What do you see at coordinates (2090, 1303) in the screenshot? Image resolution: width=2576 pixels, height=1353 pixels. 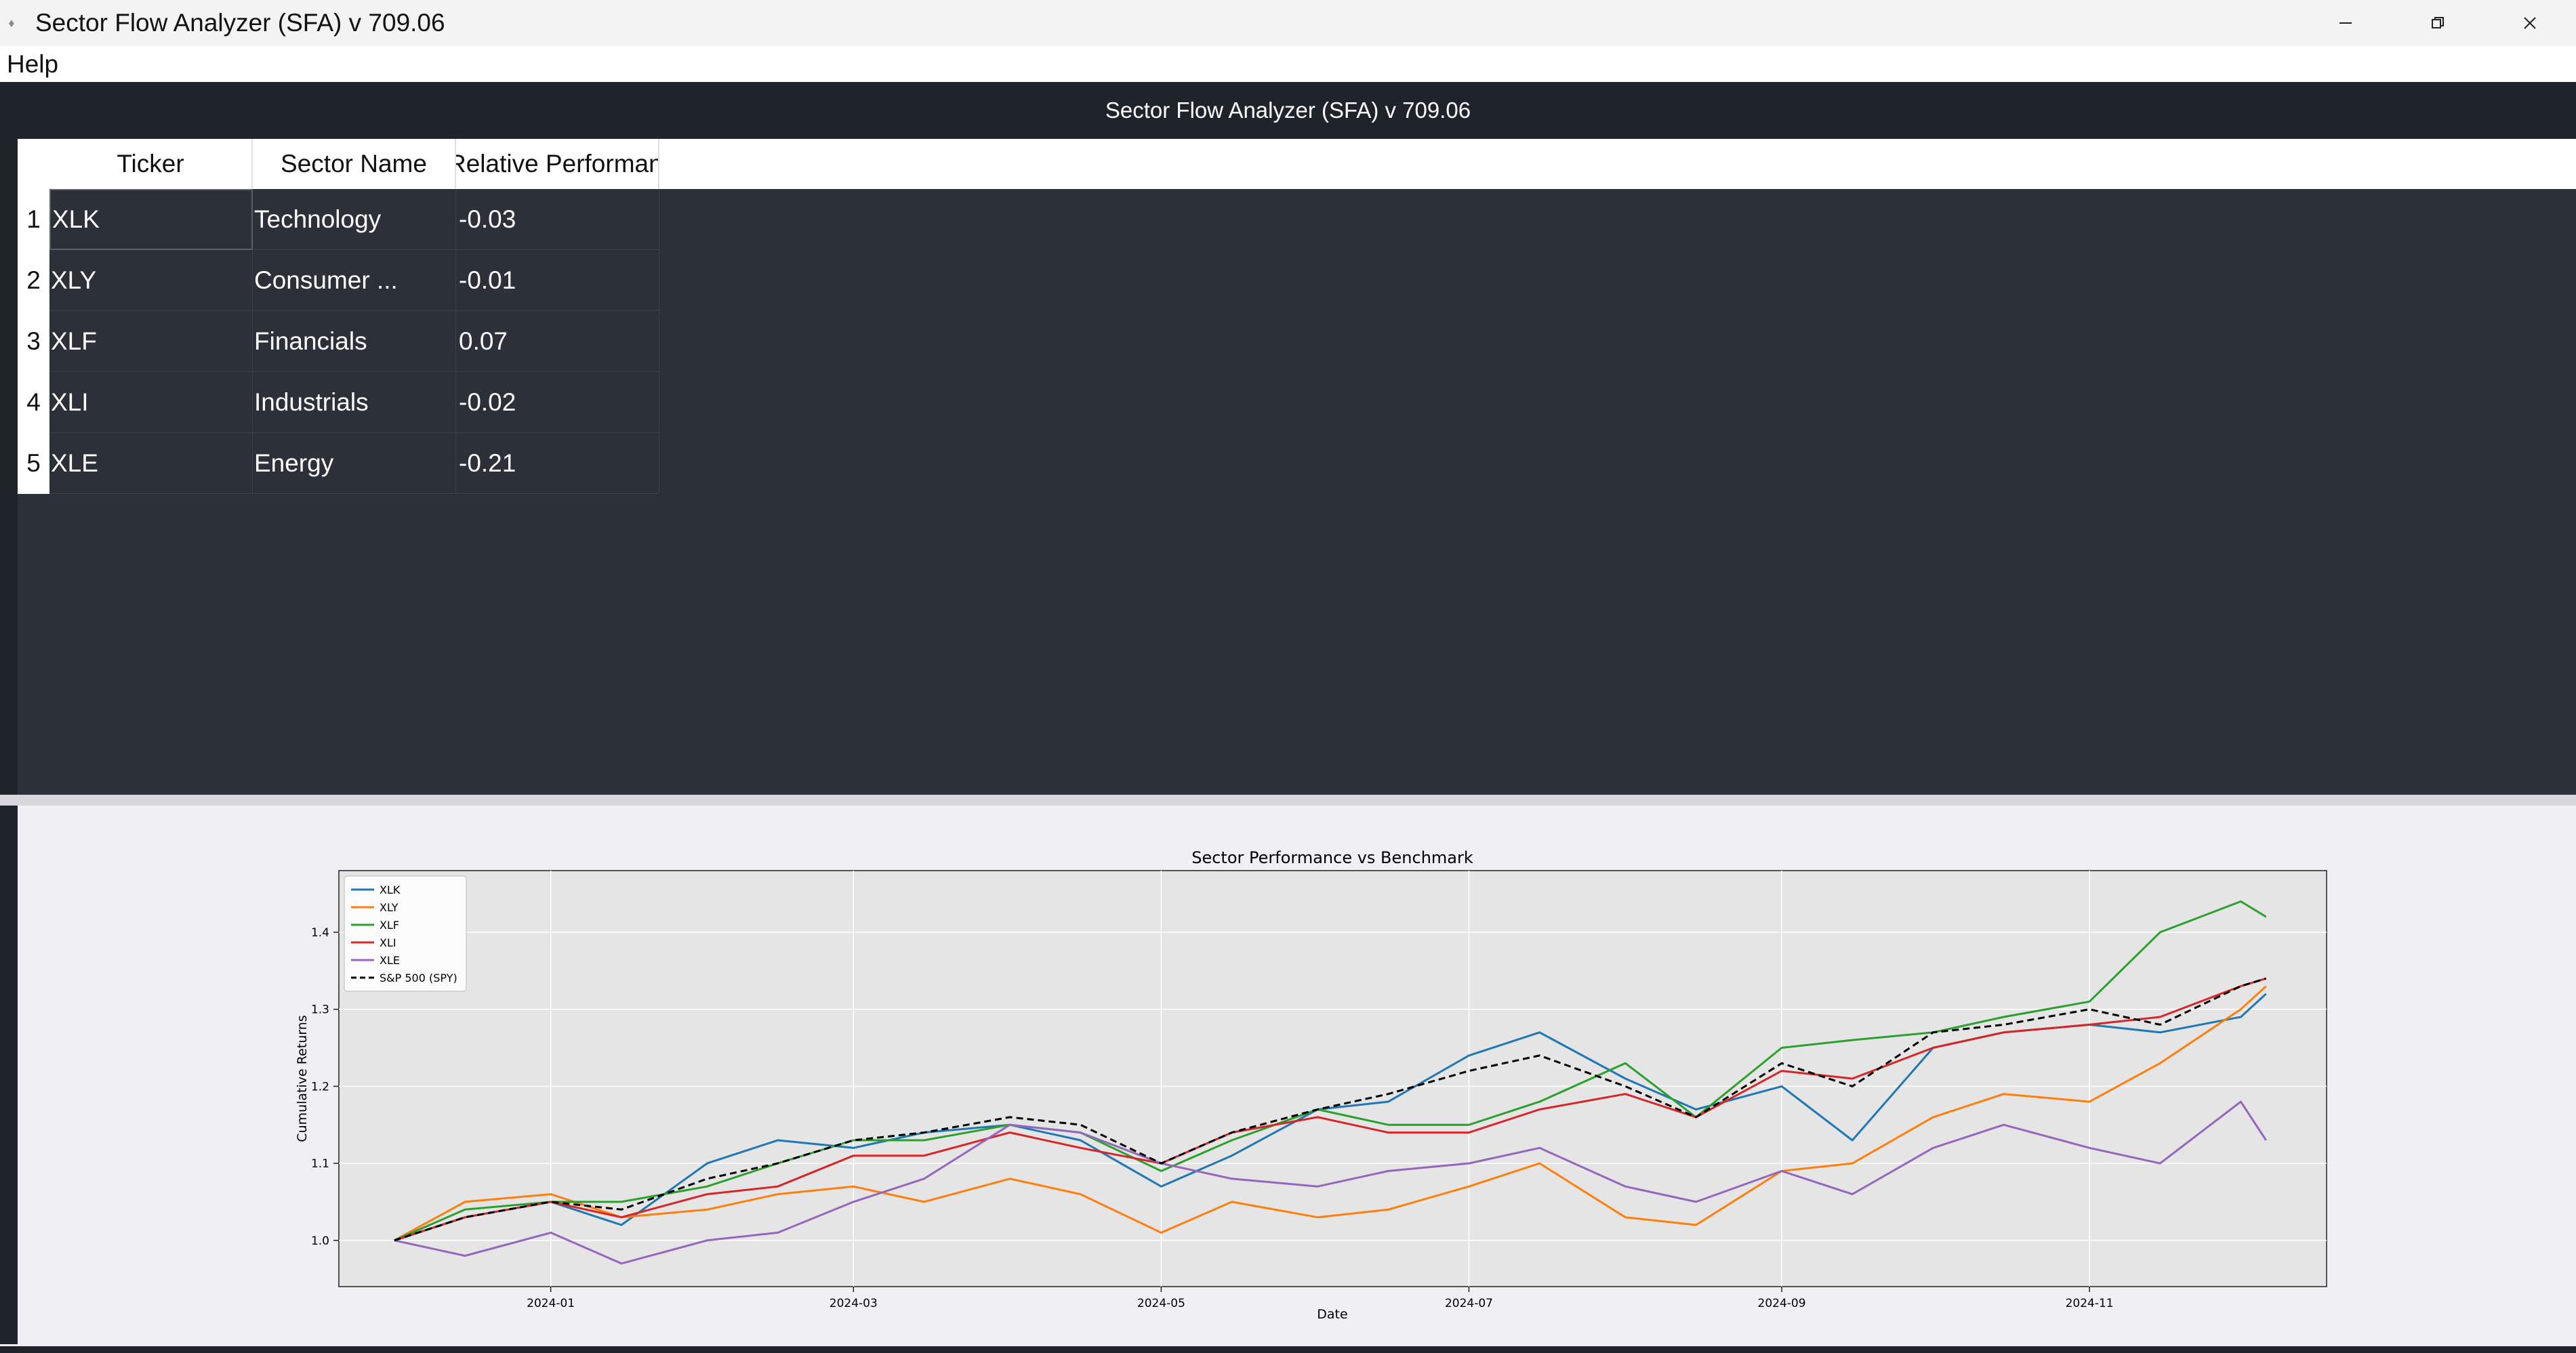 I see `x-tick-label: 2024-11` at bounding box center [2090, 1303].